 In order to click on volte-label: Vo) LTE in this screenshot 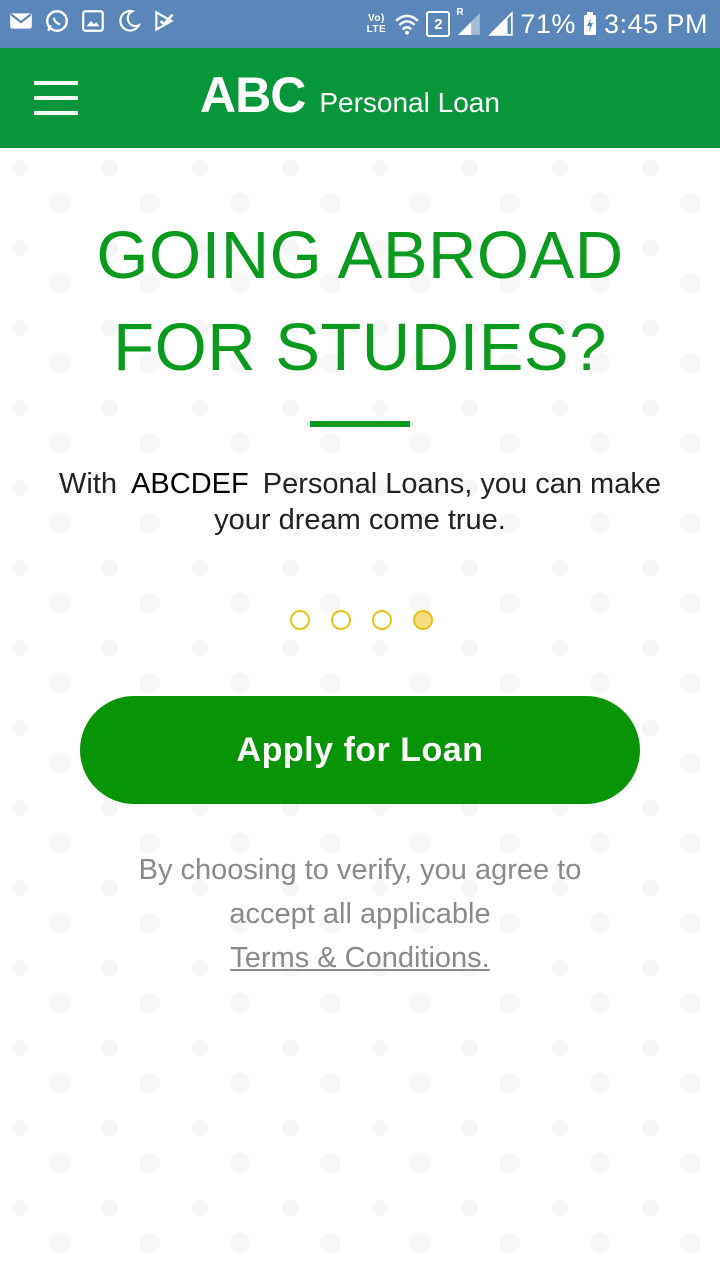, I will do `click(376, 24)`.